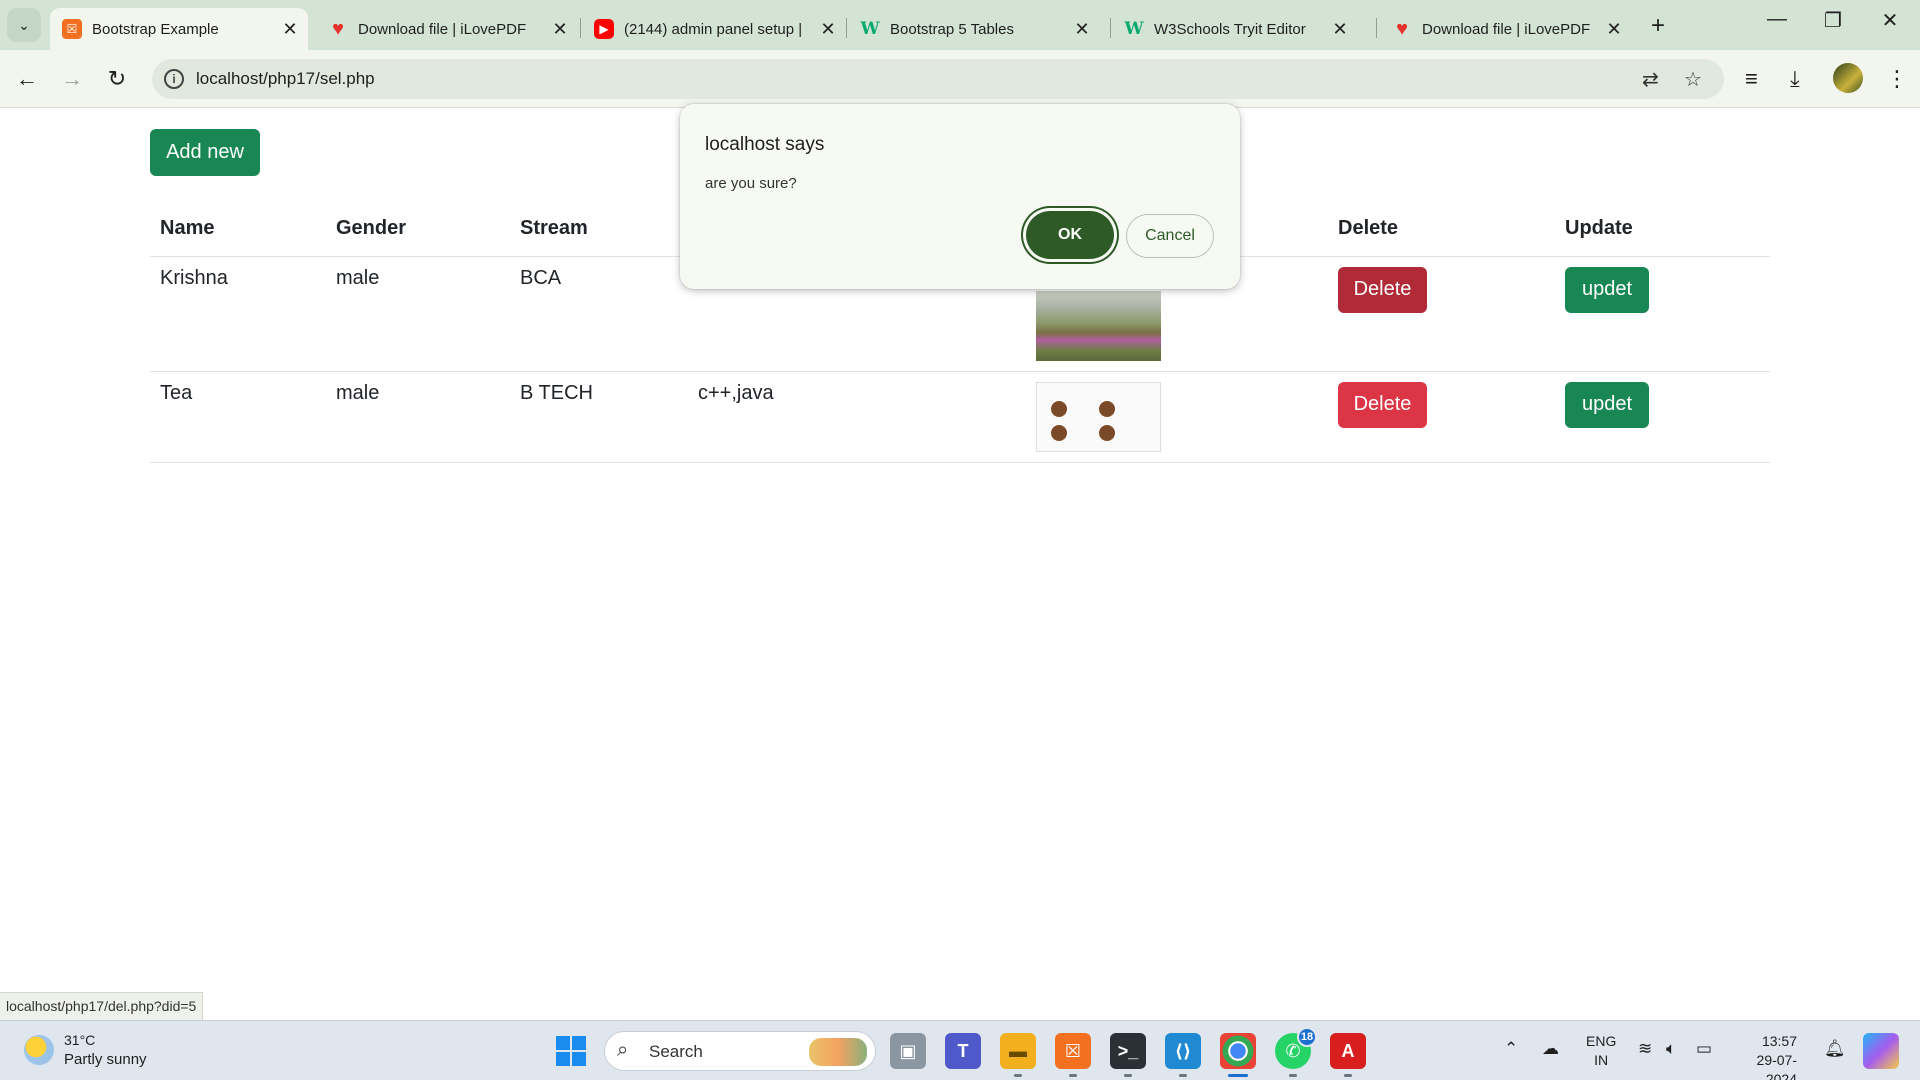  I want to click on cell-name: Tea, so click(238, 417).